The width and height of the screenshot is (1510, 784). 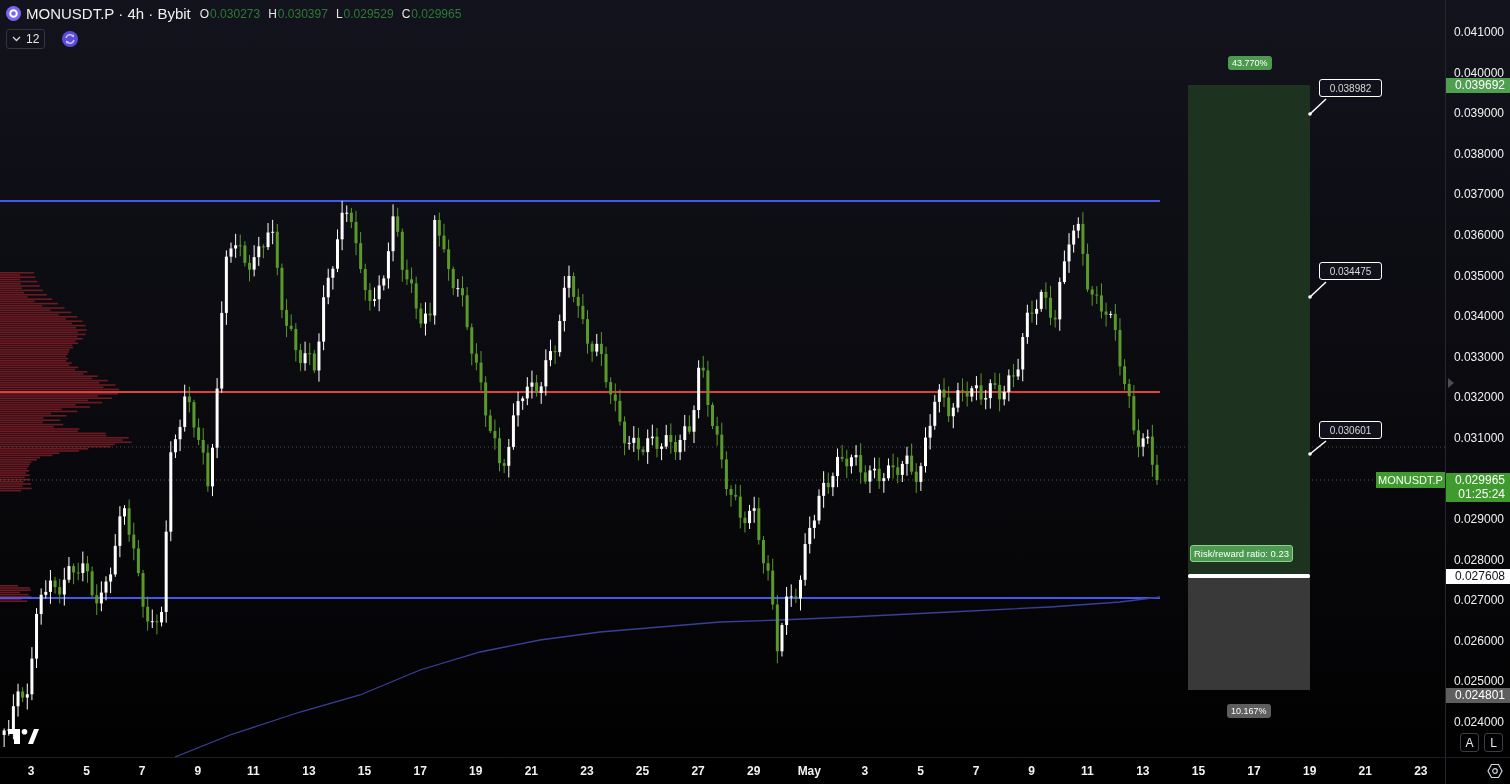 What do you see at coordinates (1451, 383) in the screenshot?
I see `triangle-marker-icon` at bounding box center [1451, 383].